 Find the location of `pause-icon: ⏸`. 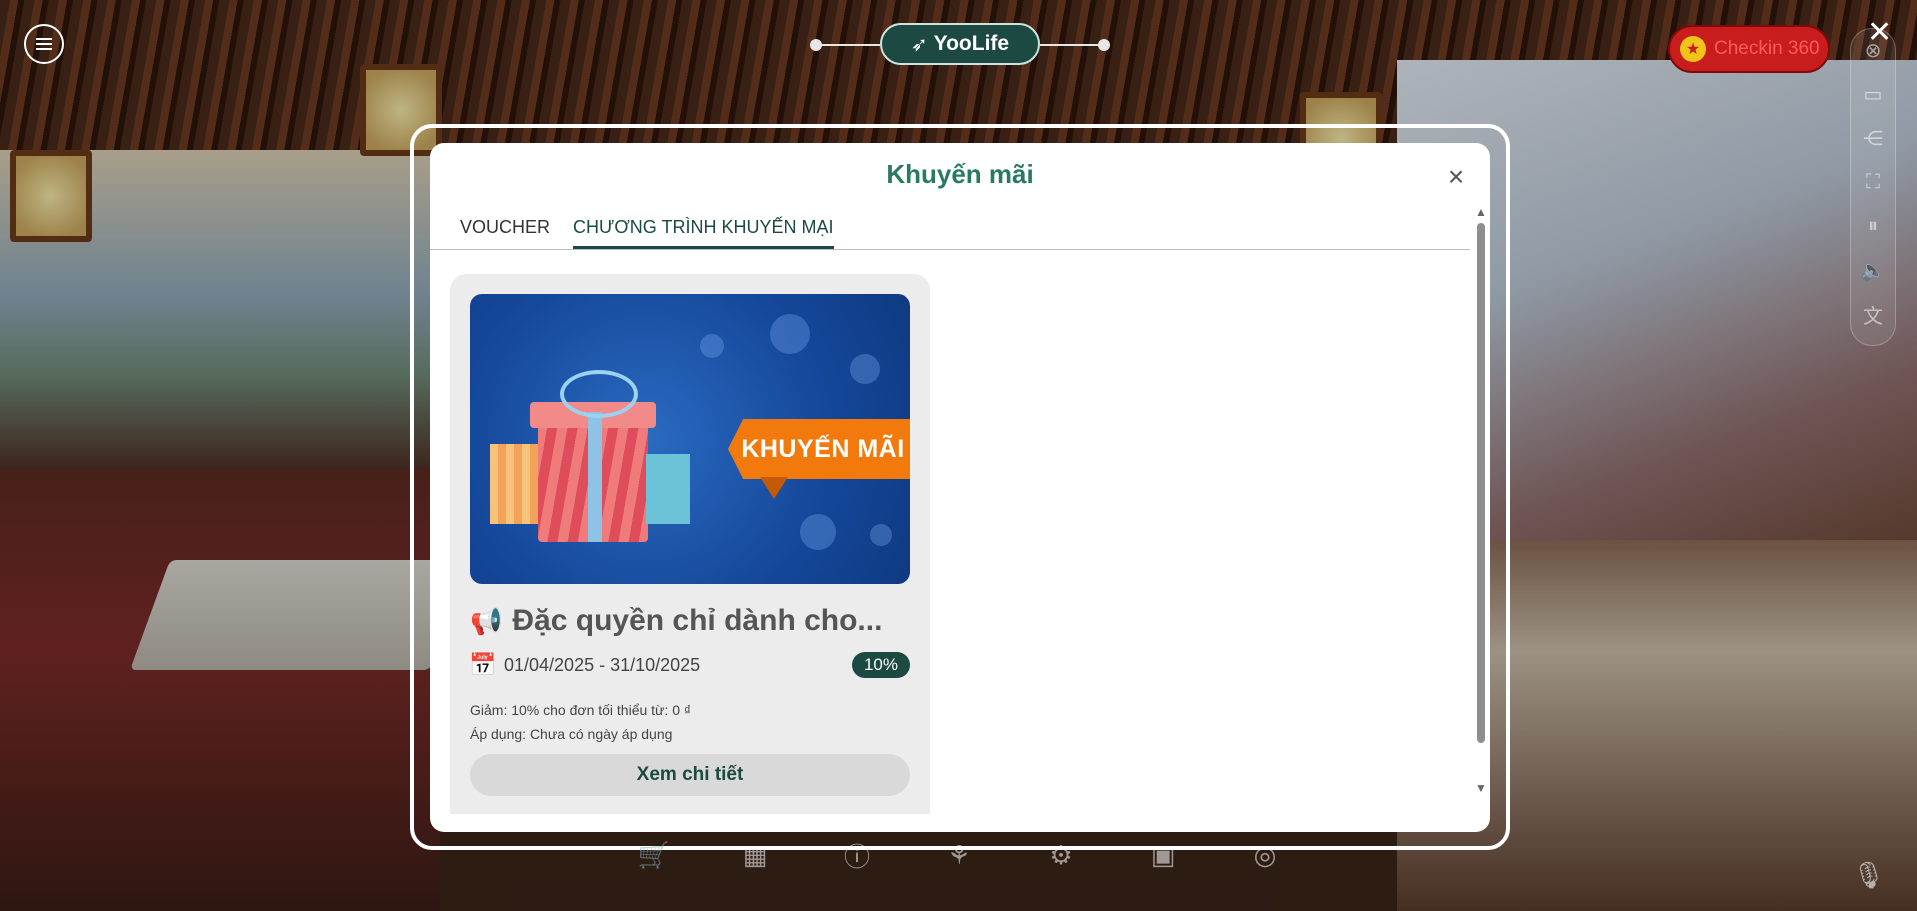

pause-icon: ⏸ is located at coordinates (1873, 226).